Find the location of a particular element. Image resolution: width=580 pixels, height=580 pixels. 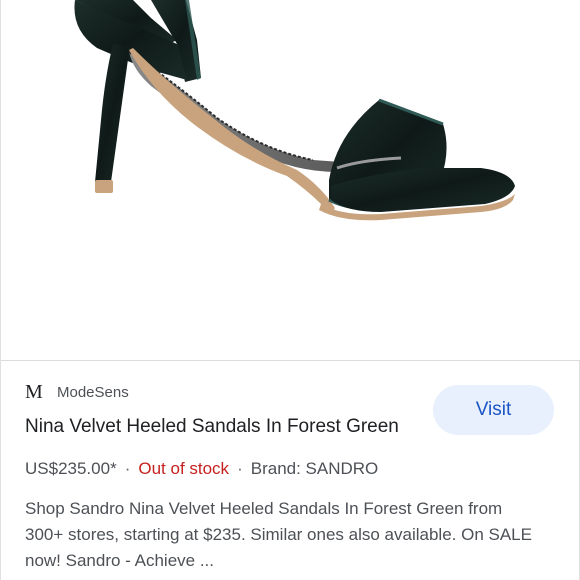

source-name: ModeSens is located at coordinates (93, 392).